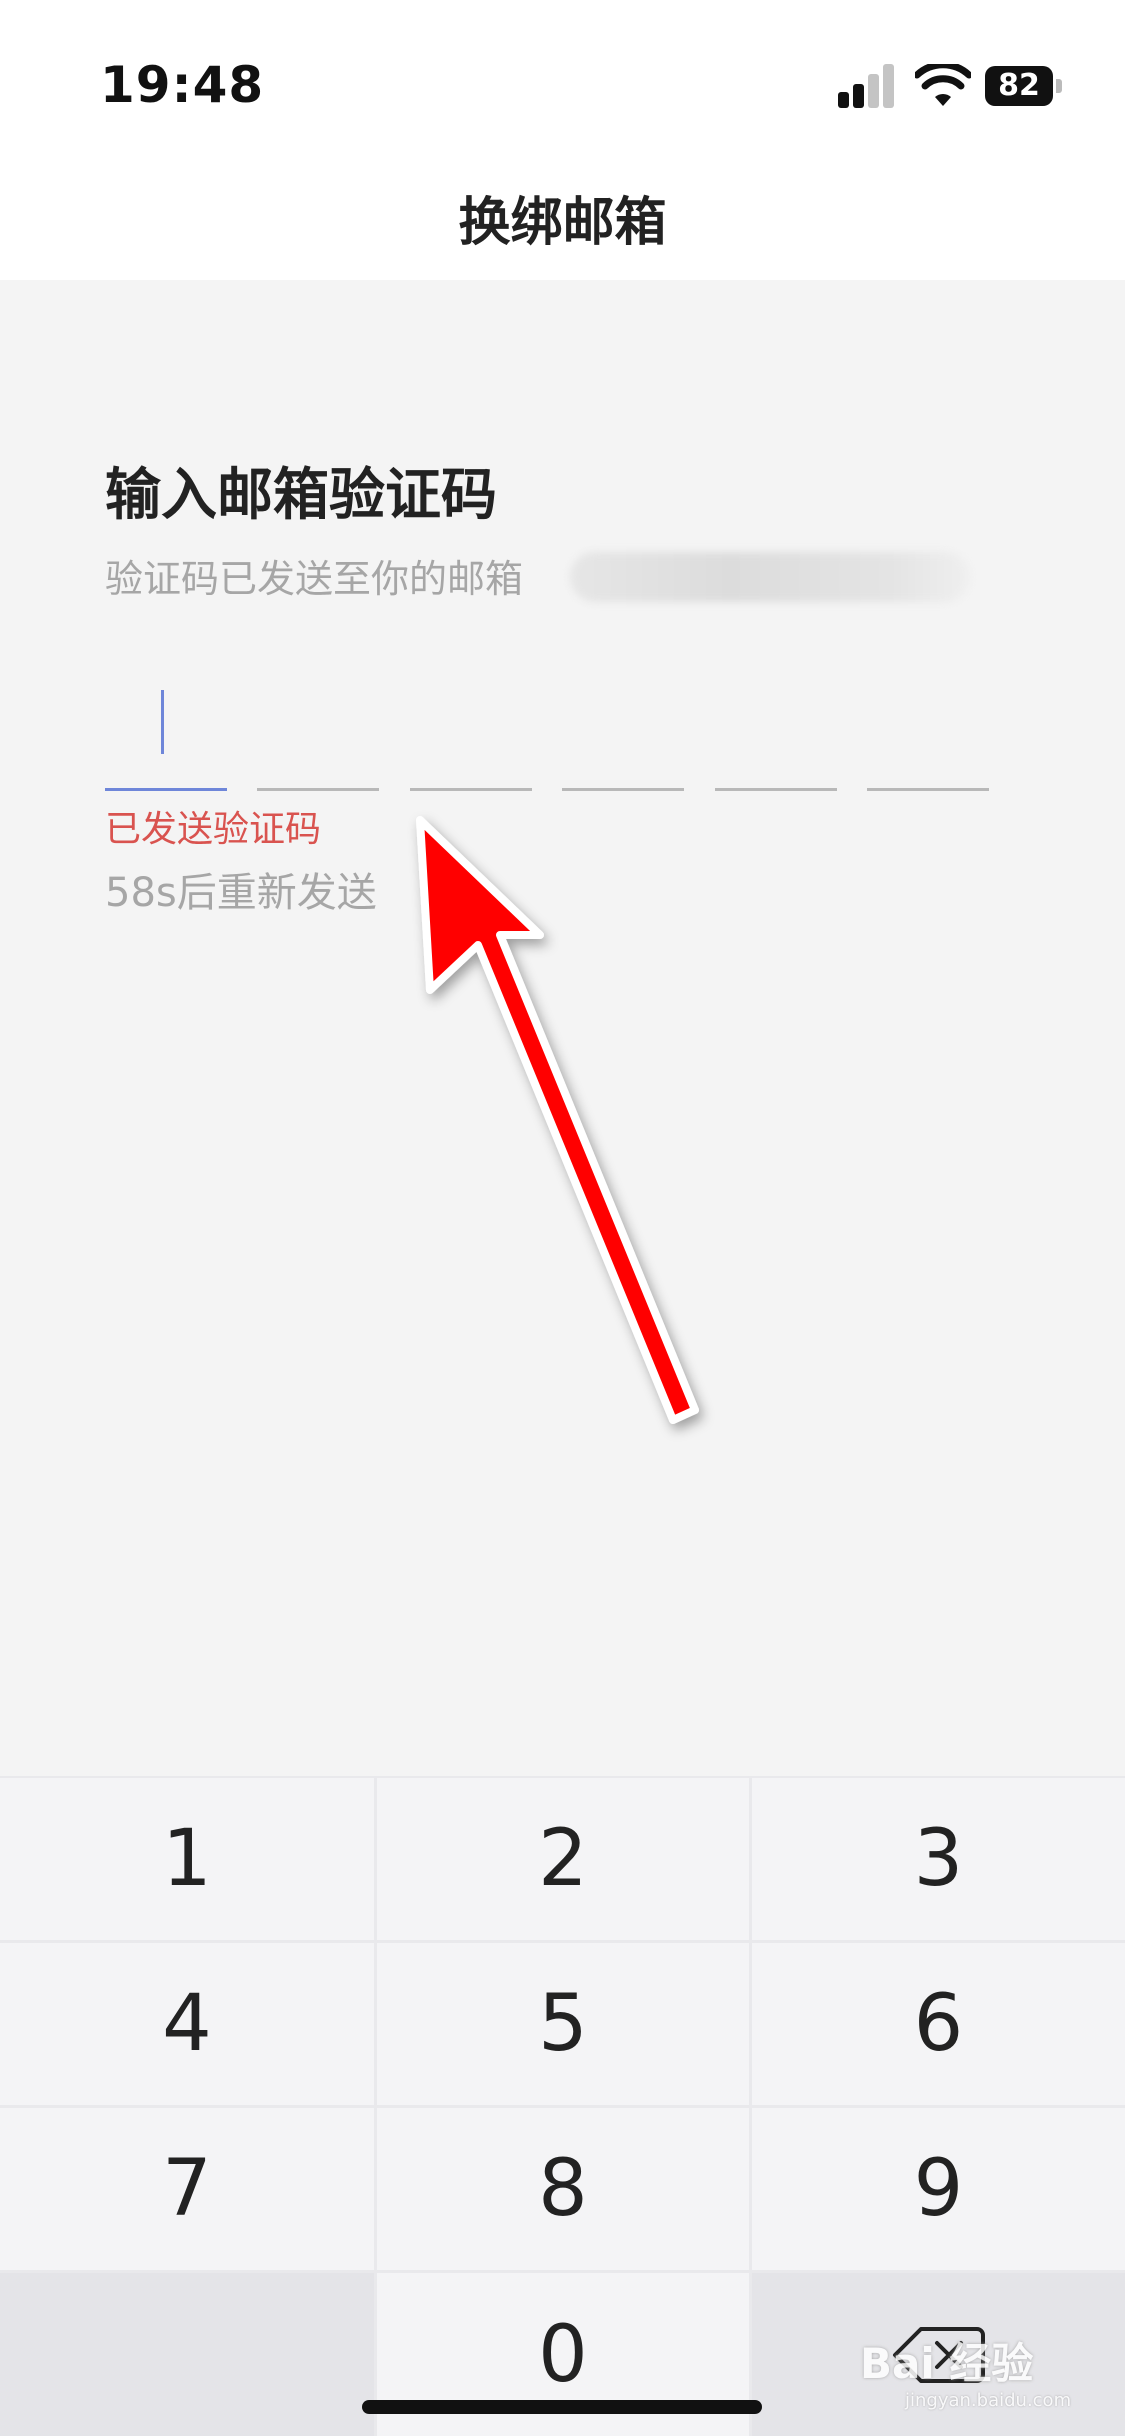  Describe the element at coordinates (943, 85) in the screenshot. I see `wifi-icon` at that location.